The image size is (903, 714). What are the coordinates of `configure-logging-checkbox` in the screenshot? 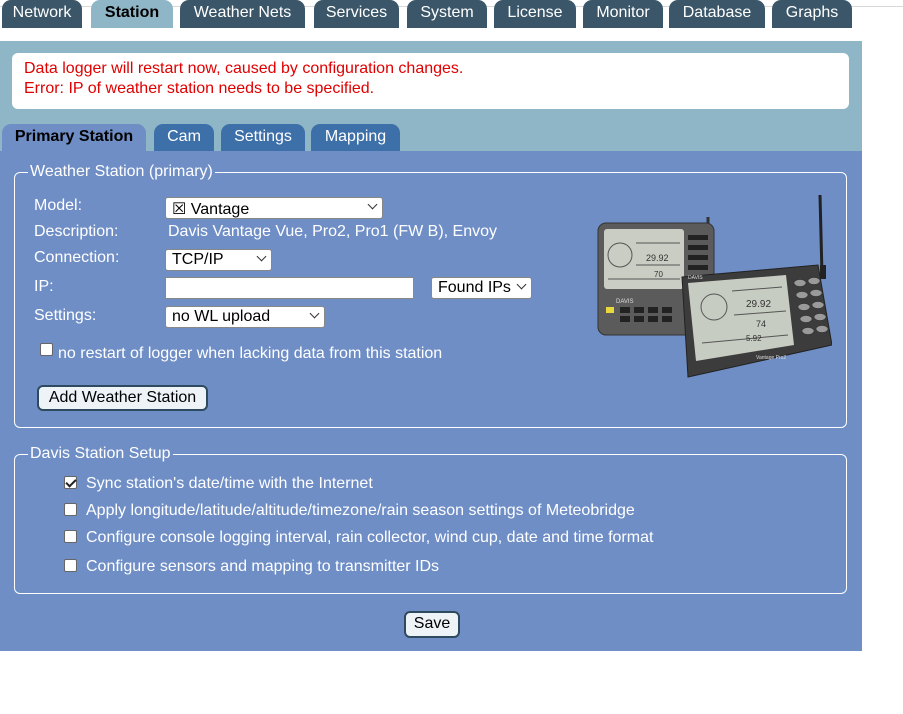 It's located at (70, 536).